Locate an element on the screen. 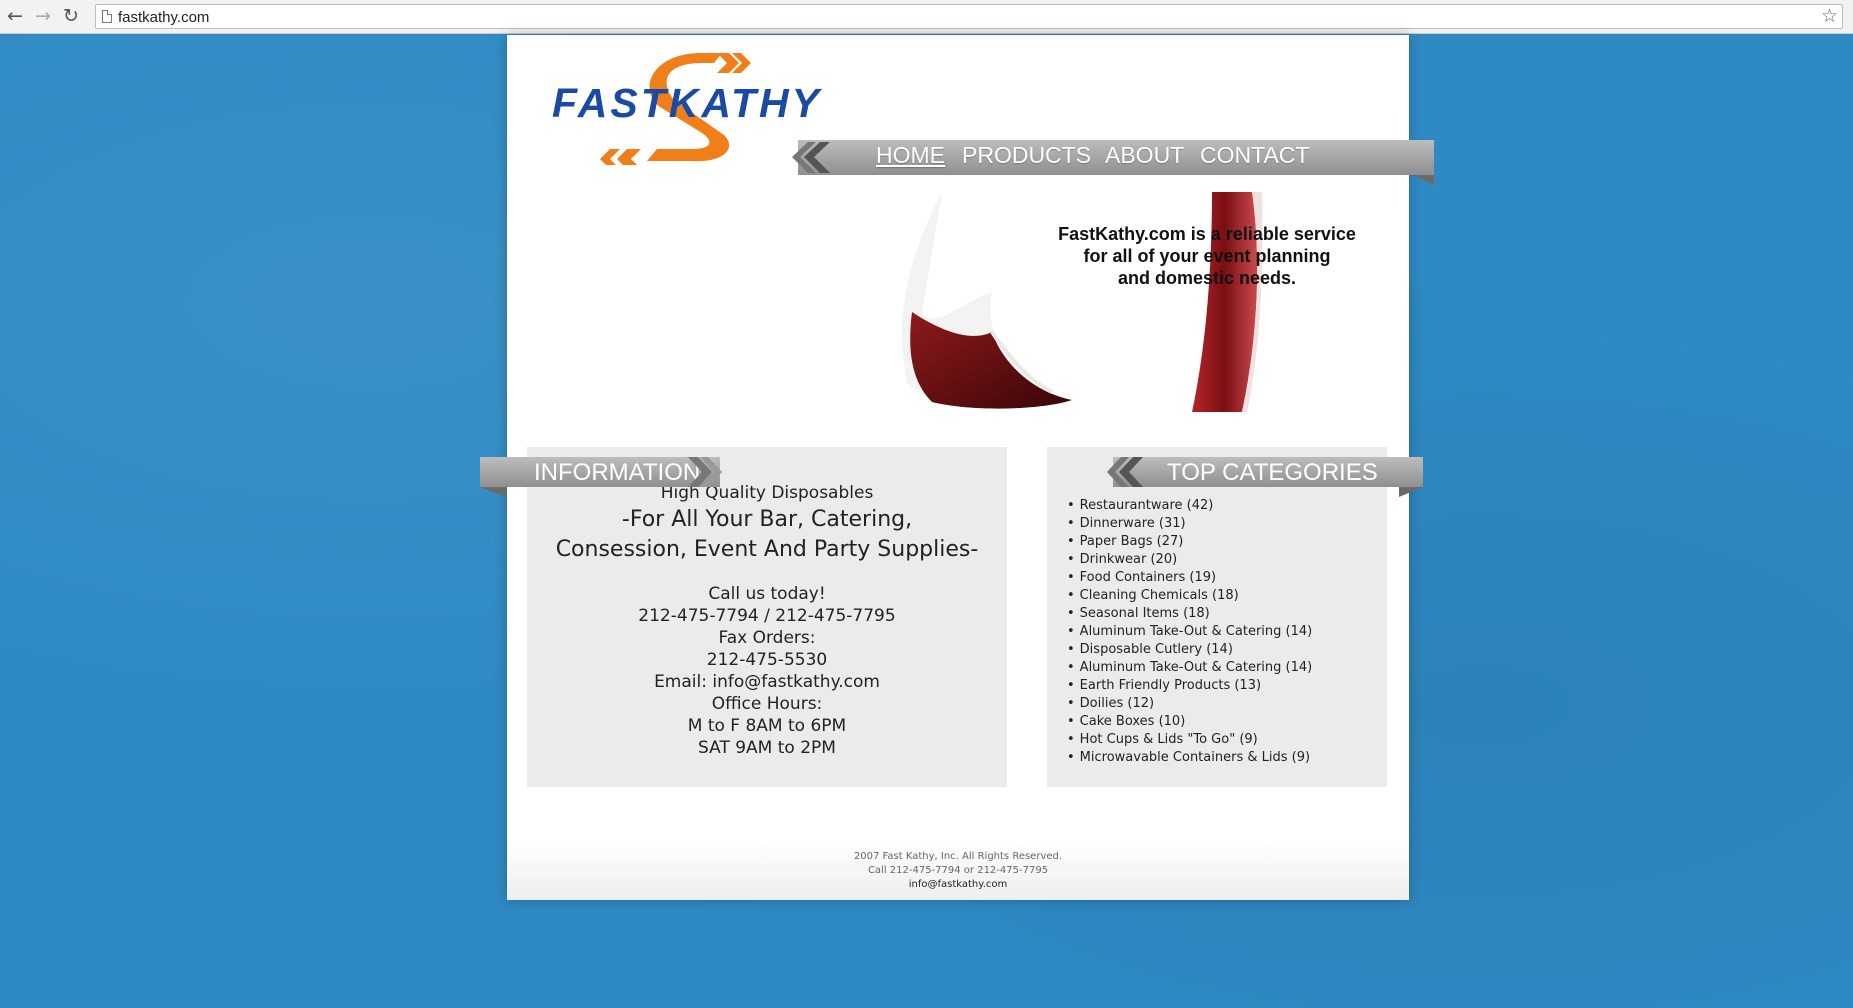 This screenshot has width=1853, height=1008. category-item: Earth Friendly Products (13) is located at coordinates (1189, 686).